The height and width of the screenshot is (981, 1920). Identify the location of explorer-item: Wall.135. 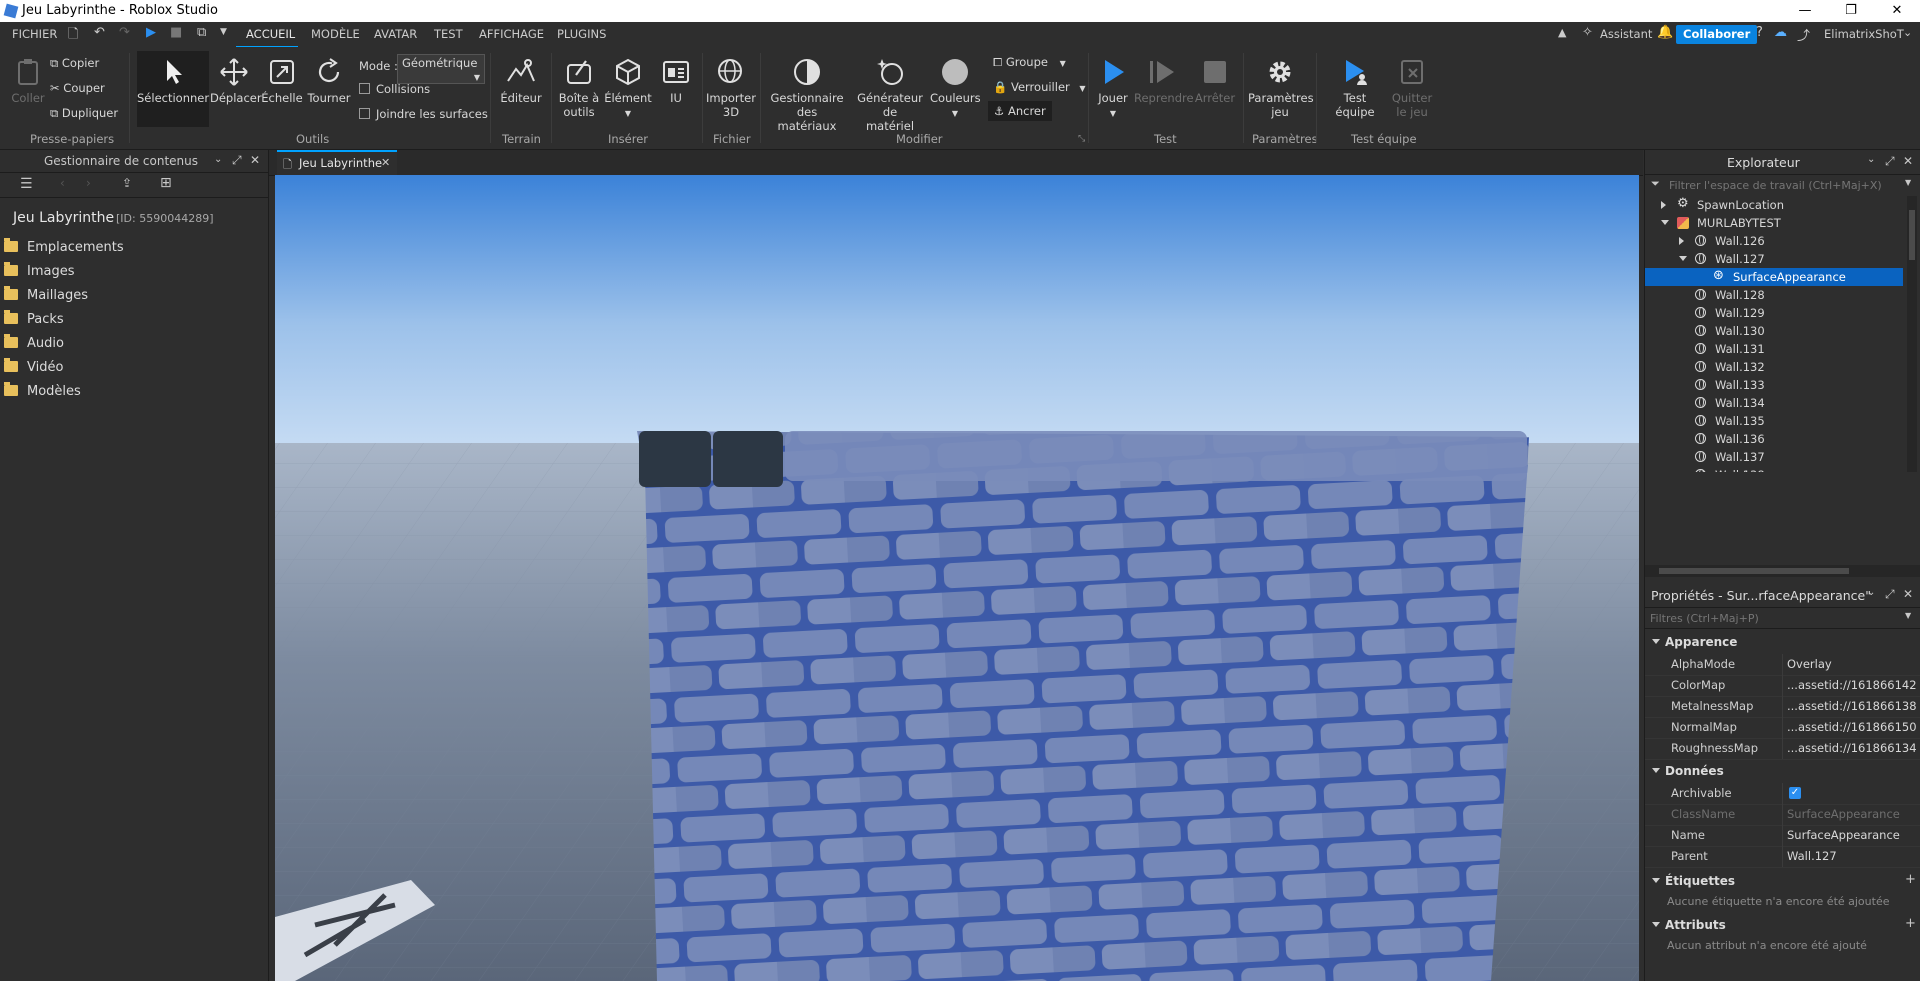
(1775, 421).